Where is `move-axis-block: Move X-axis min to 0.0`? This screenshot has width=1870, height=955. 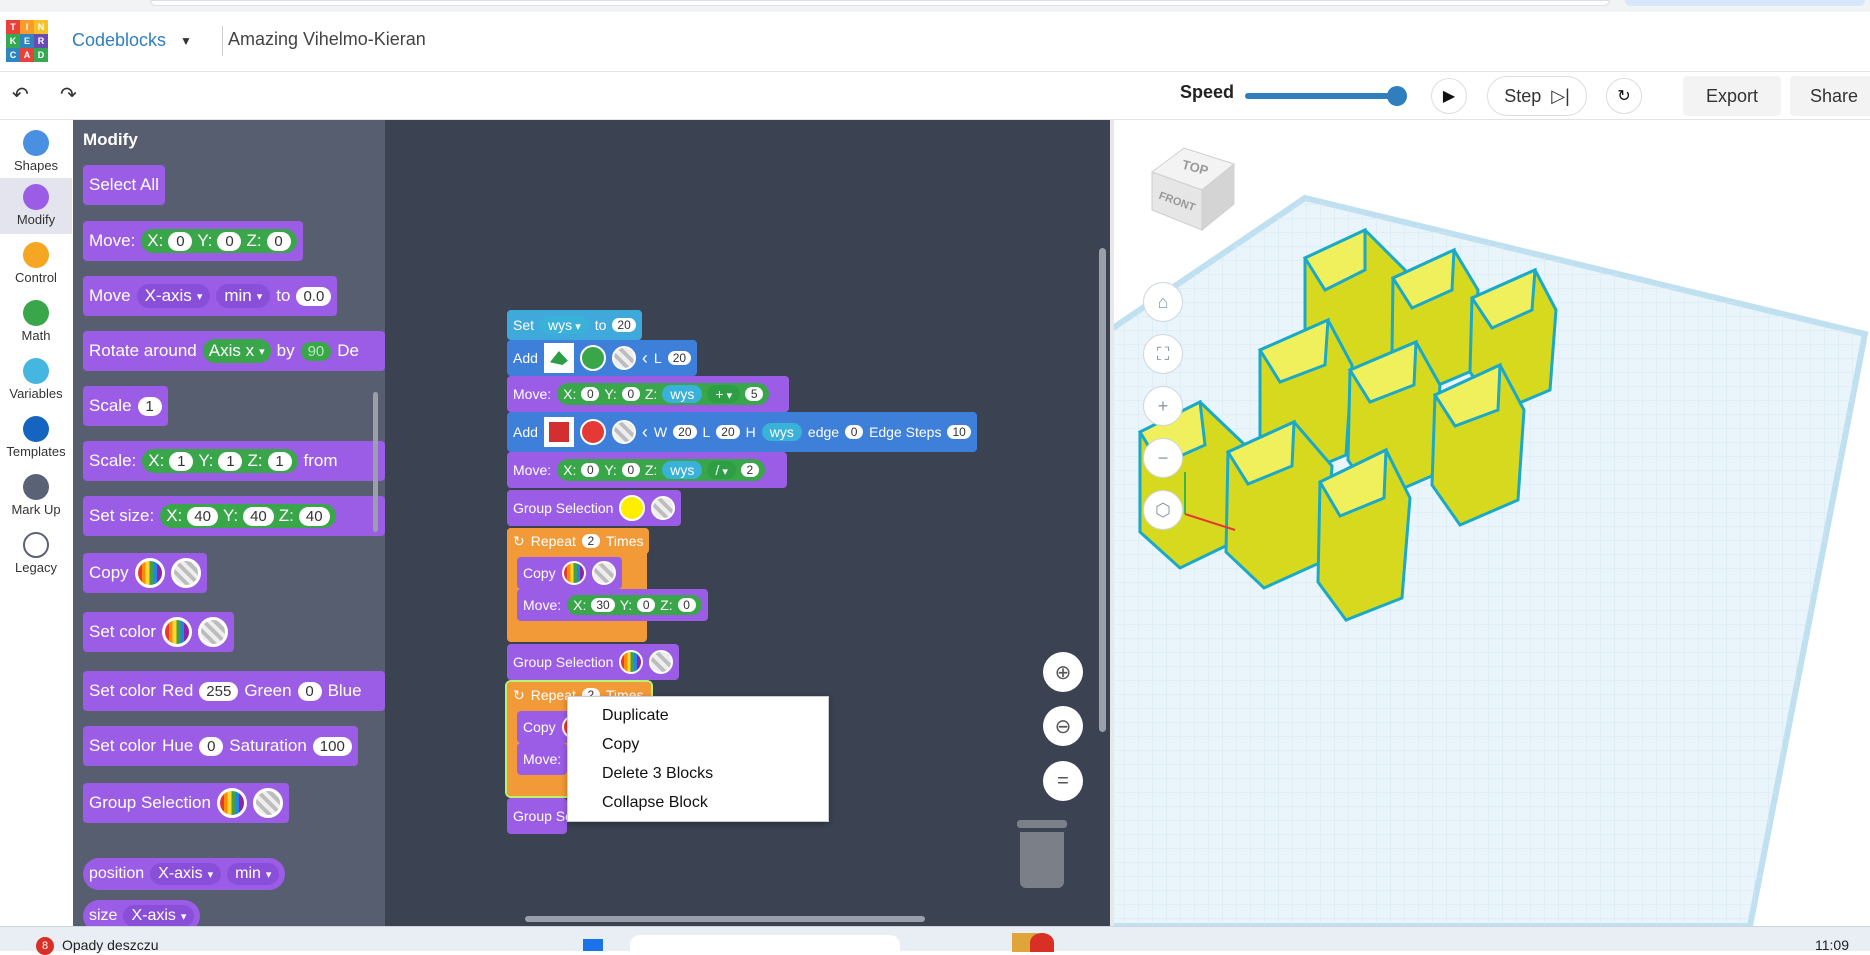 move-axis-block: Move X-axis min to 0.0 is located at coordinates (210, 296).